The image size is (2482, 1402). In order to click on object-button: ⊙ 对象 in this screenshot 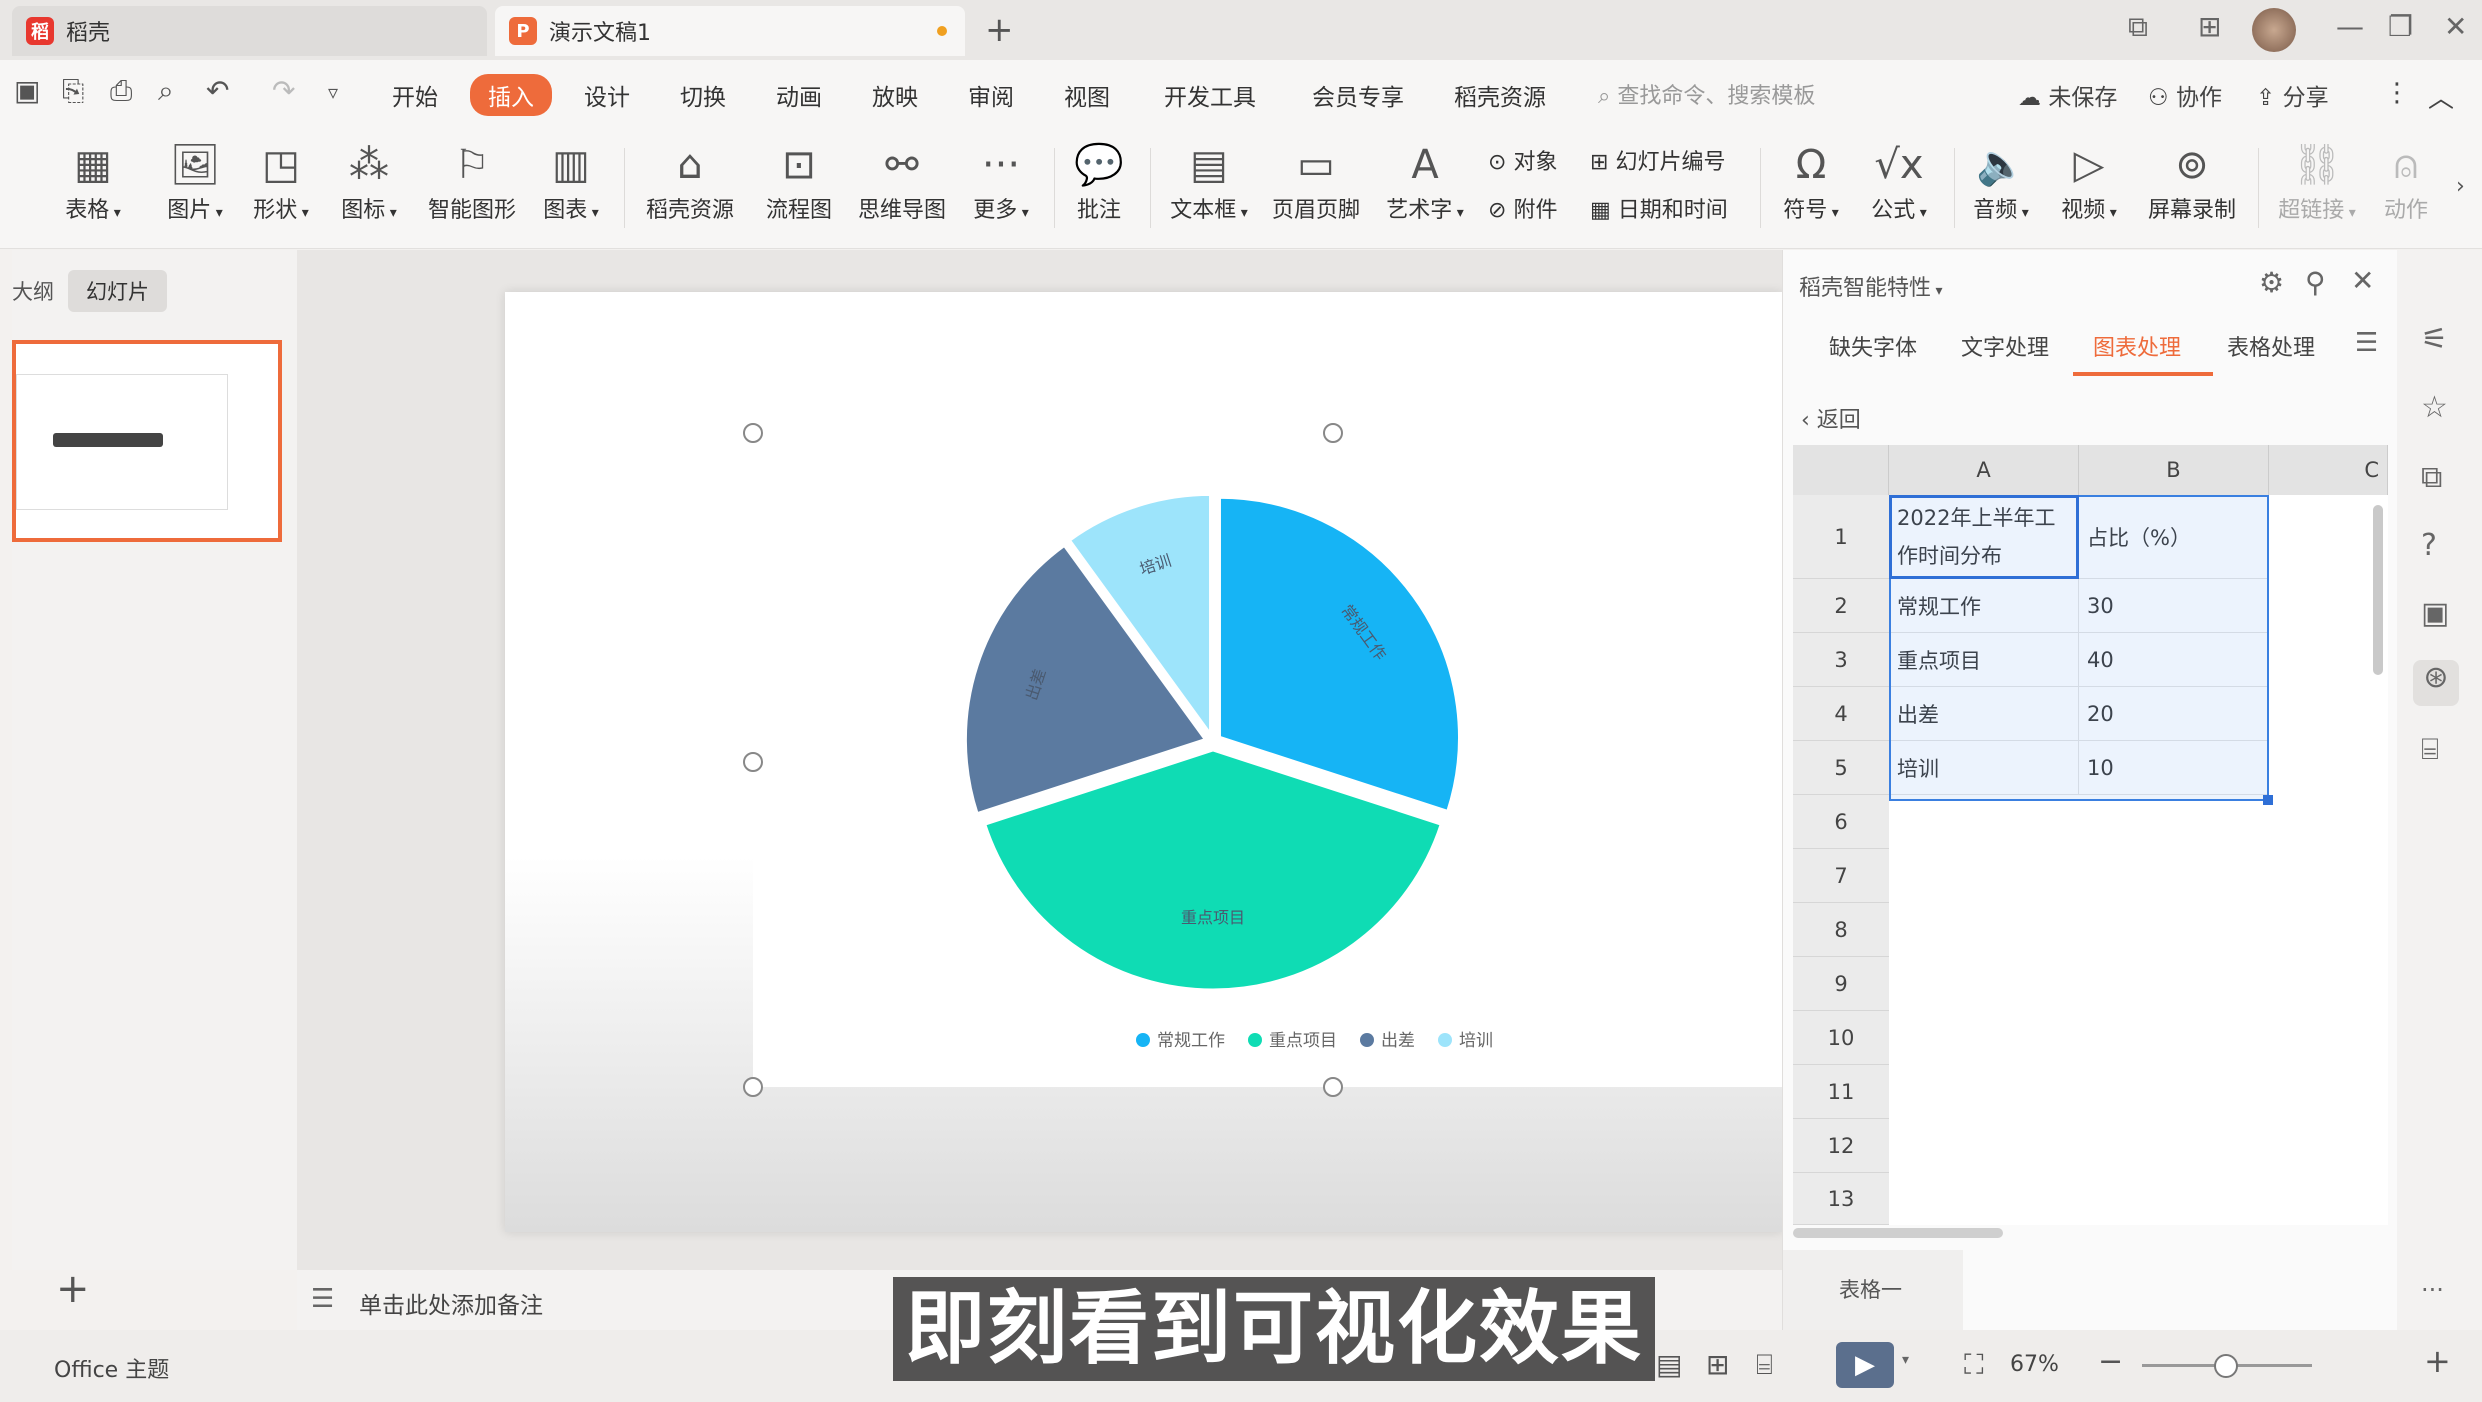, I will do `click(1522, 160)`.